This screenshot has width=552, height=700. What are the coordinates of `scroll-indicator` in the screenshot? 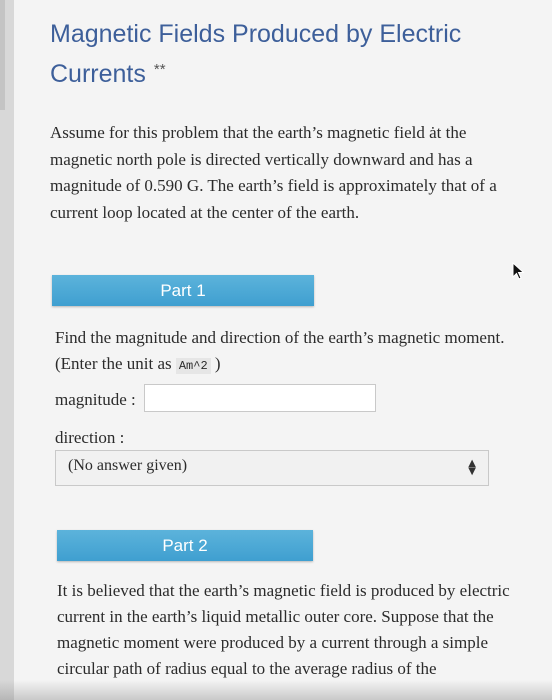 It's located at (2, 55).